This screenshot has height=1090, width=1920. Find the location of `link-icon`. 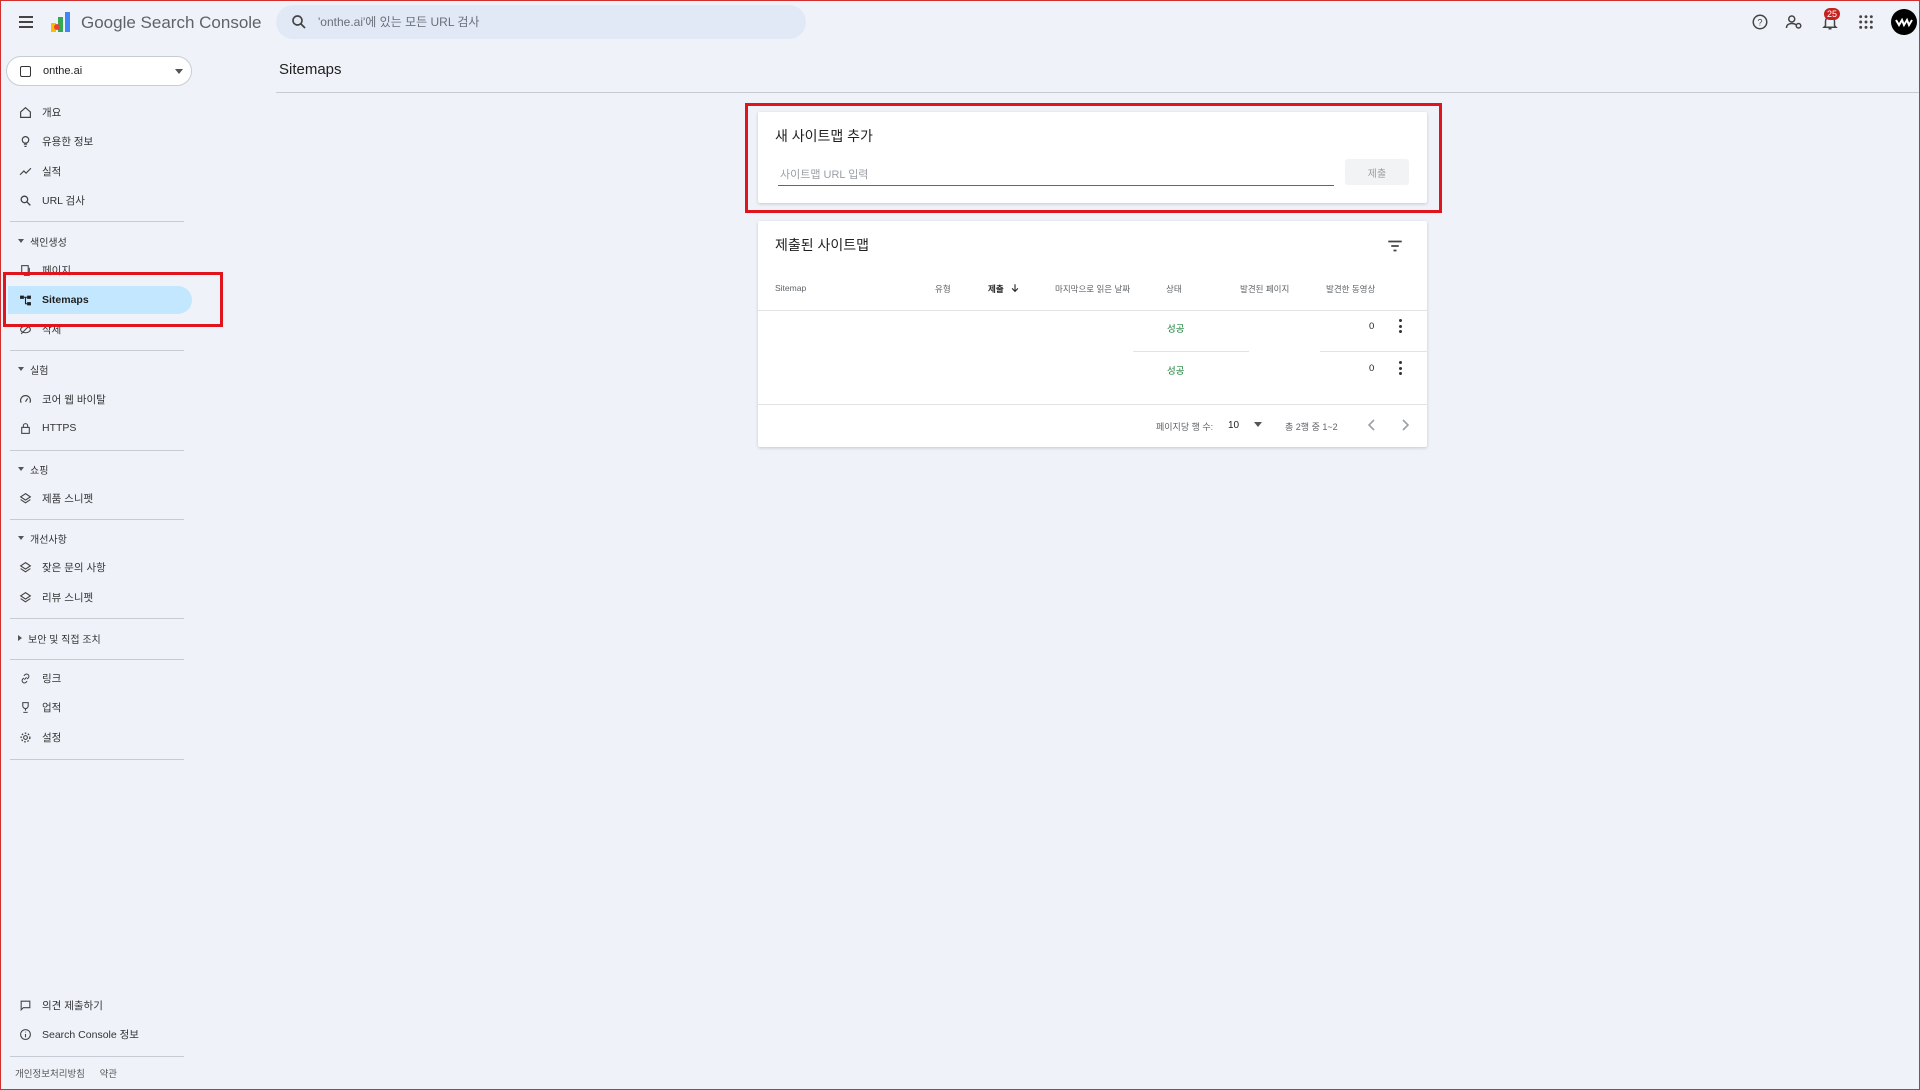

link-icon is located at coordinates (25, 678).